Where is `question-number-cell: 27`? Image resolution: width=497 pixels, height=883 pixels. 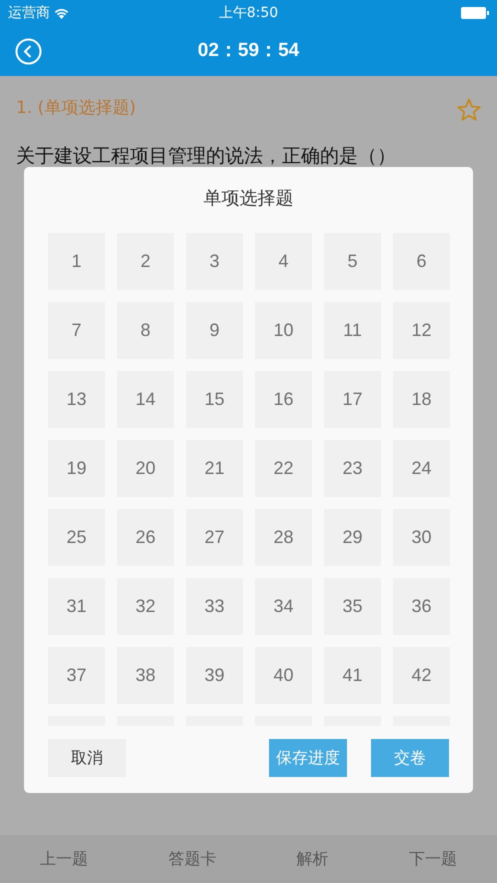
question-number-cell: 27 is located at coordinates (214, 537).